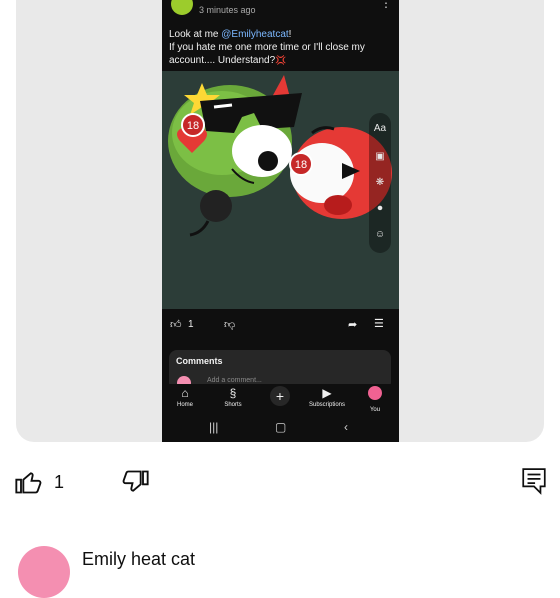  I want to click on post-header: 3 minutes ago ⋮, so click(280, 12).